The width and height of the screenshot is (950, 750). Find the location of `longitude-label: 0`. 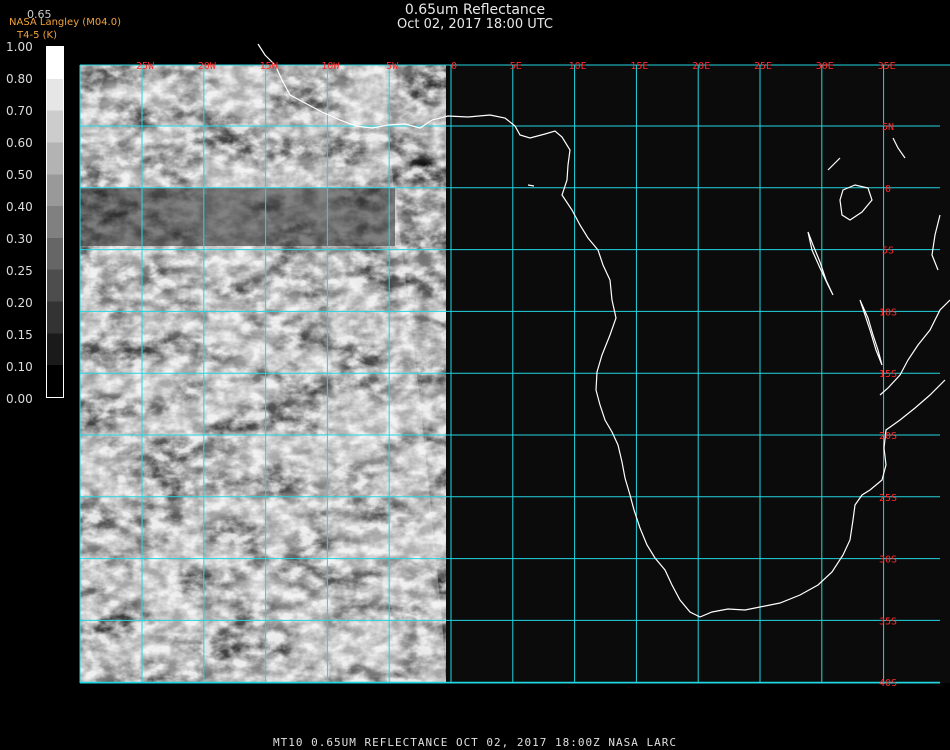

longitude-label: 0 is located at coordinates (454, 66).